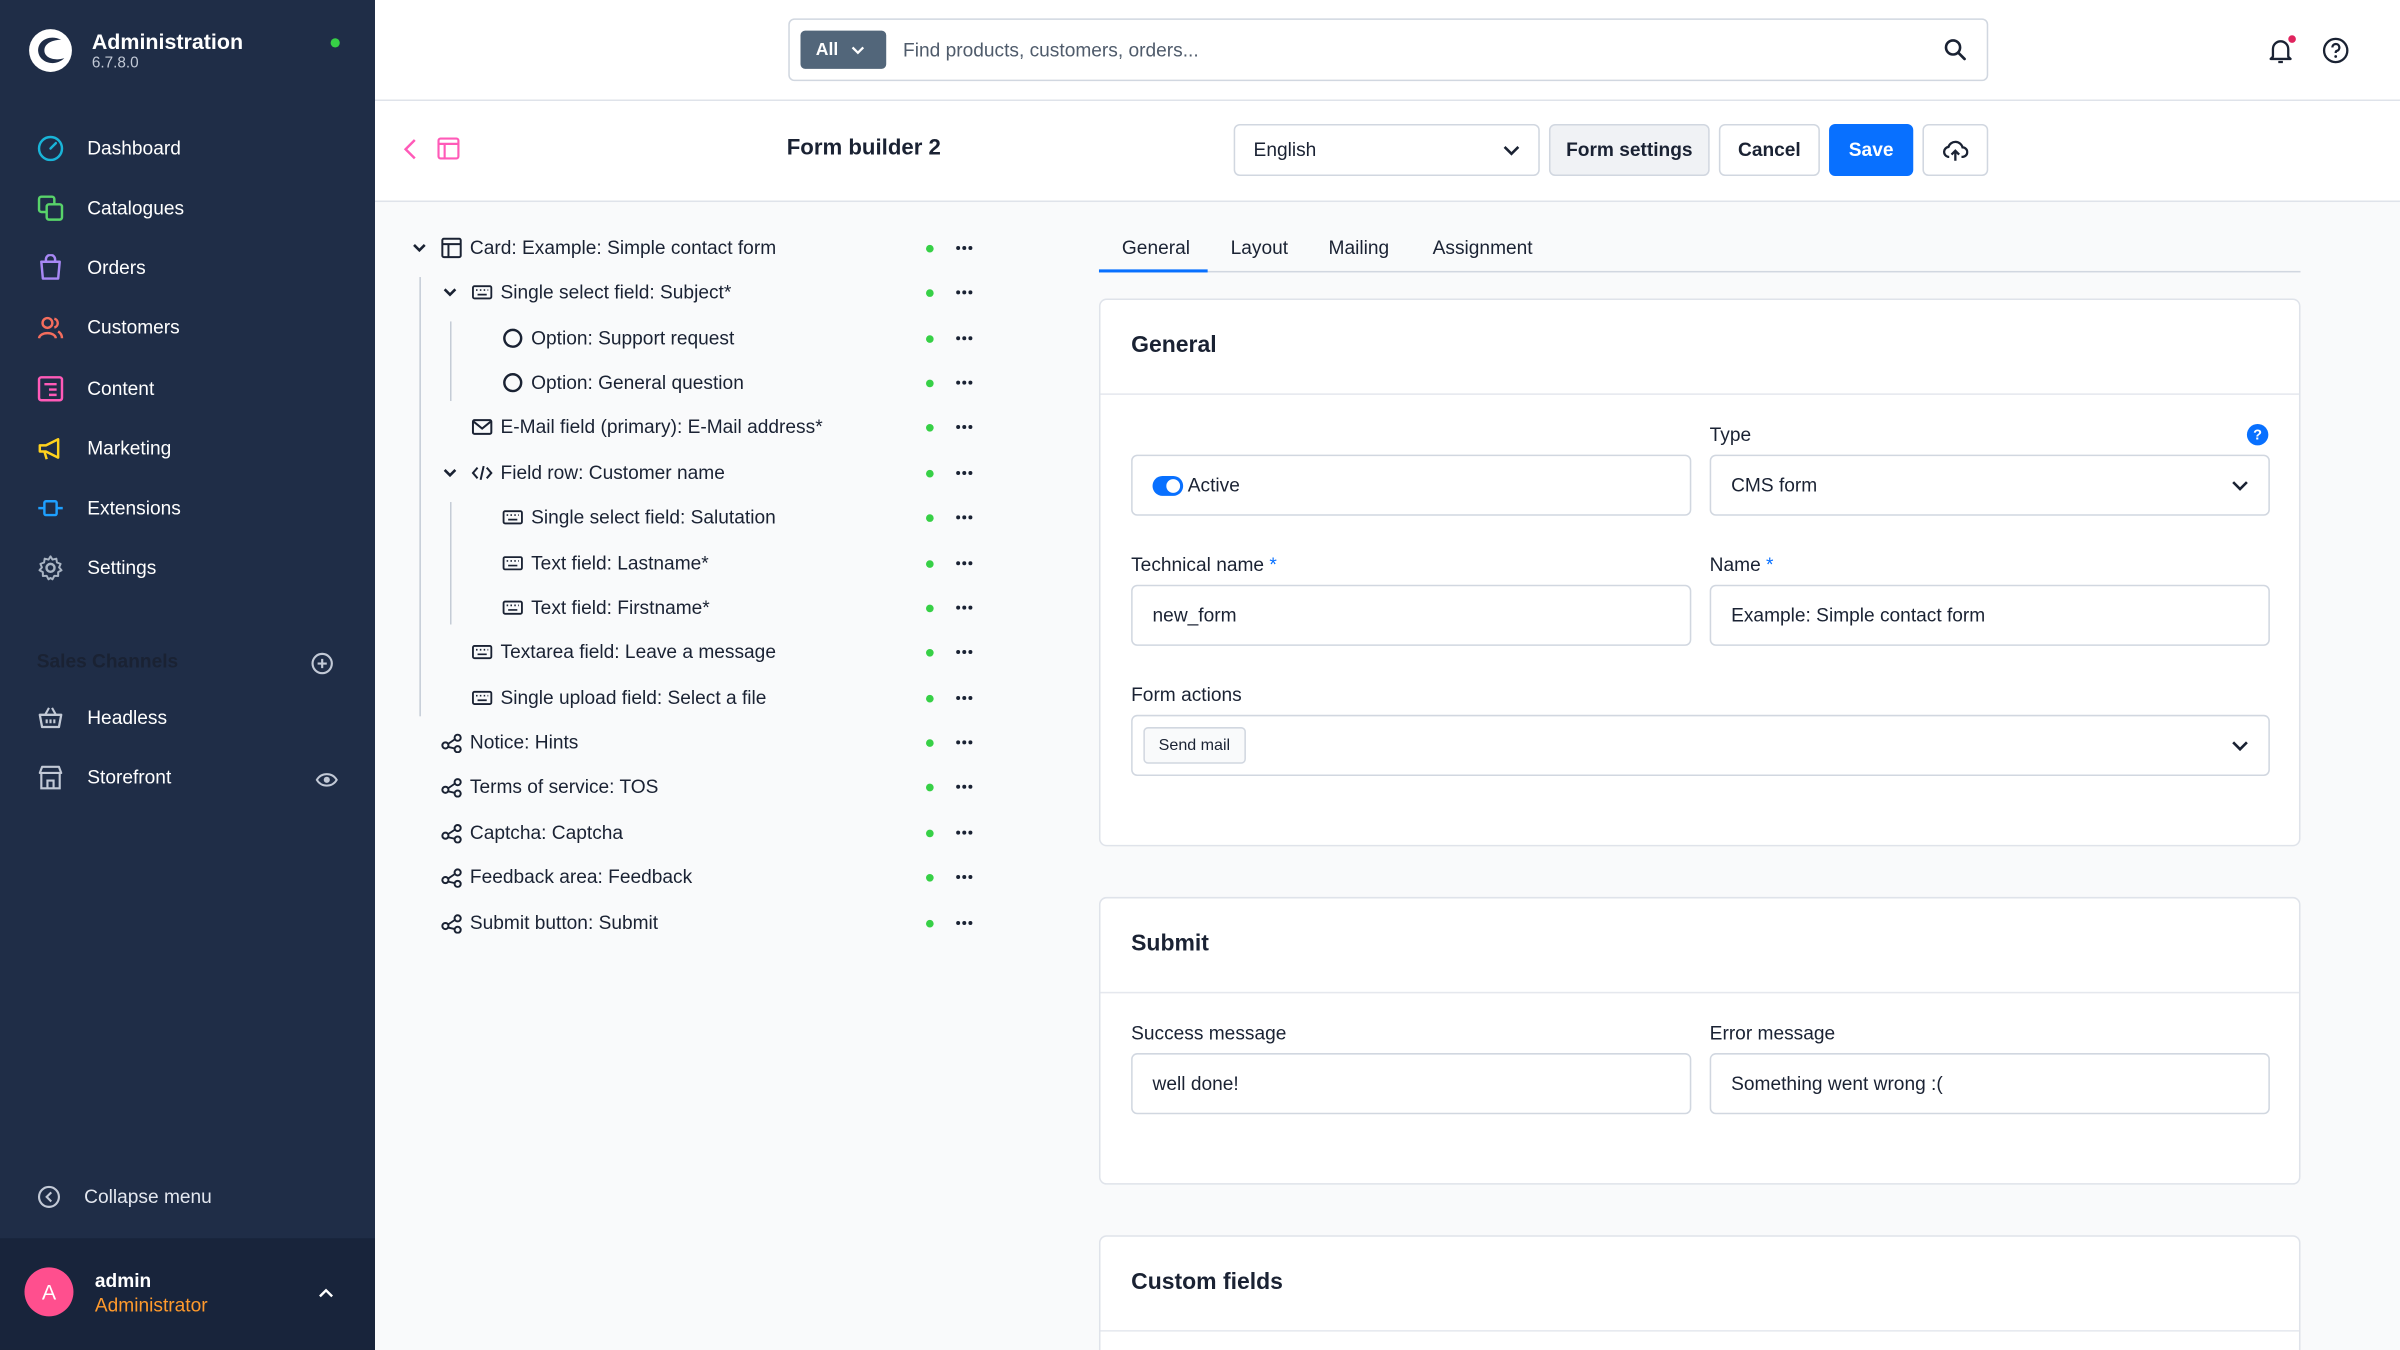 This screenshot has height=1350, width=2400. What do you see at coordinates (549, 923) in the screenshot?
I see `tree-item: Submit button: Submit` at bounding box center [549, 923].